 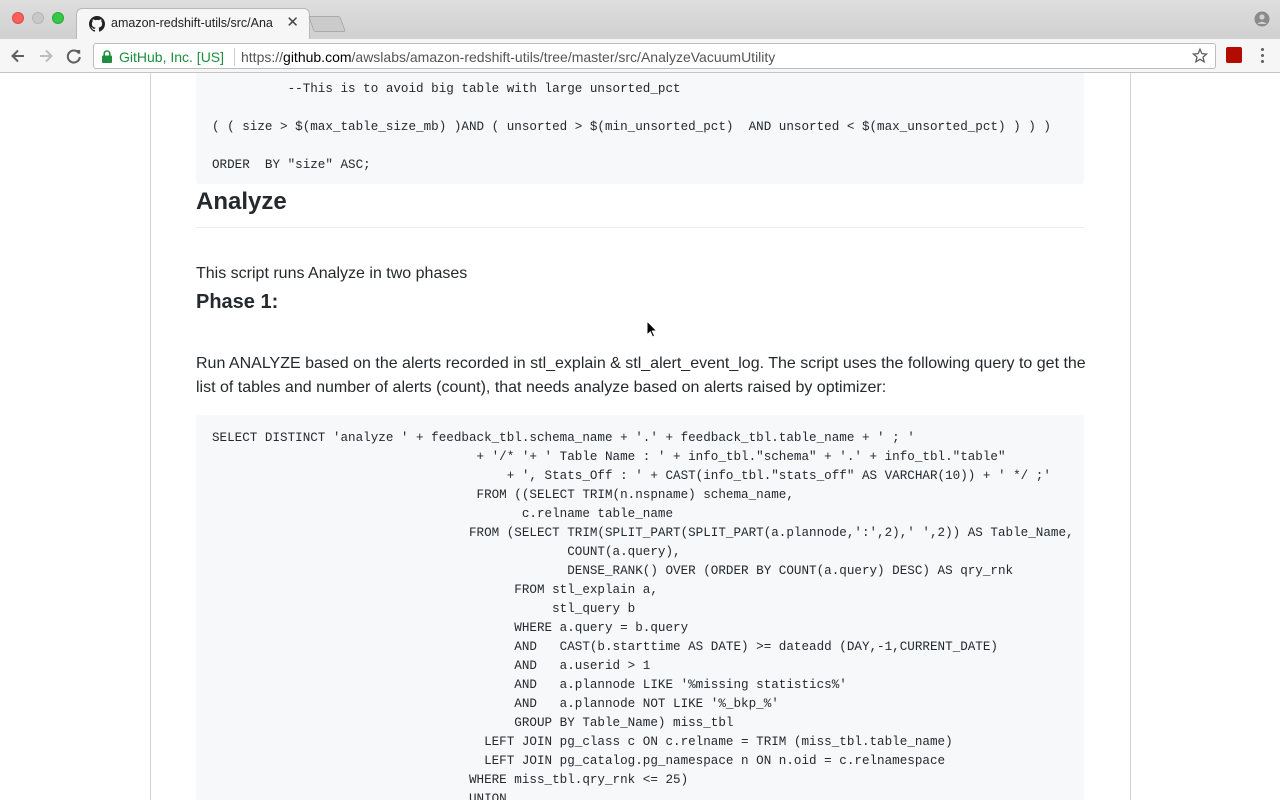 I want to click on tab-title: amazon-redshift-utils/src/Ana, so click(x=192, y=23).